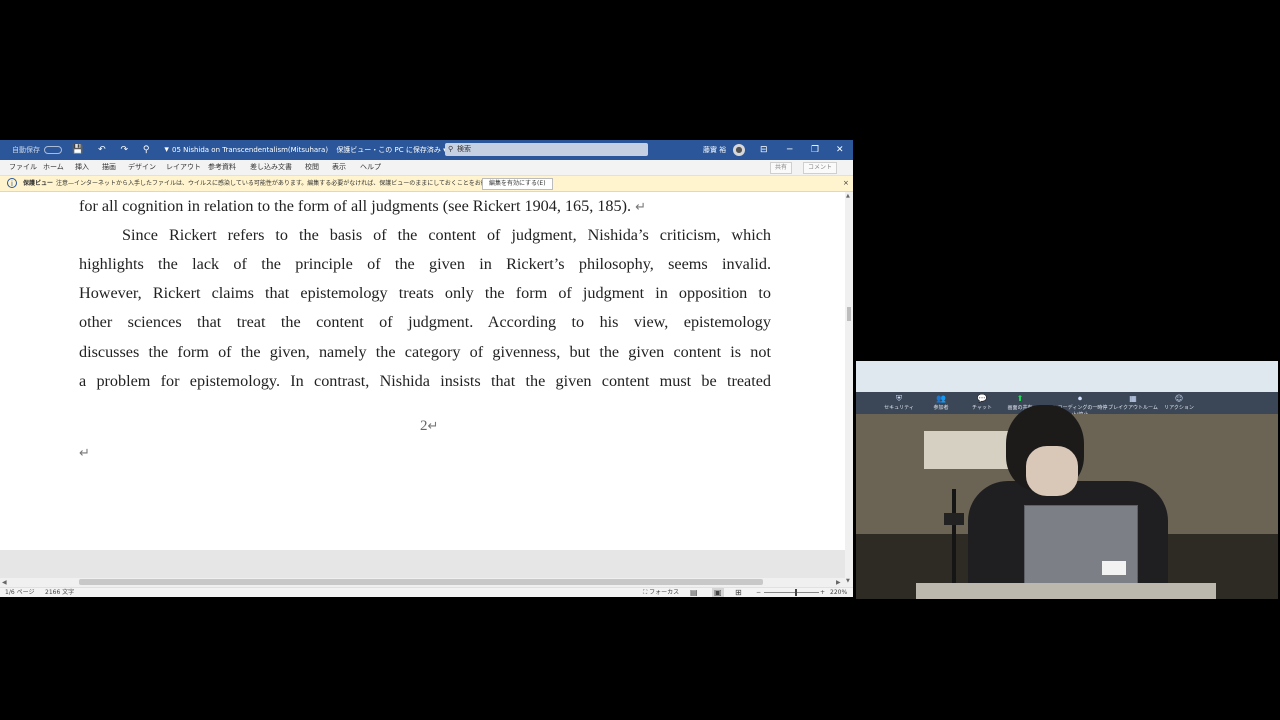 Image resolution: width=1280 pixels, height=720 pixels. I want to click on search-placeholder: 検索, so click(464, 149).